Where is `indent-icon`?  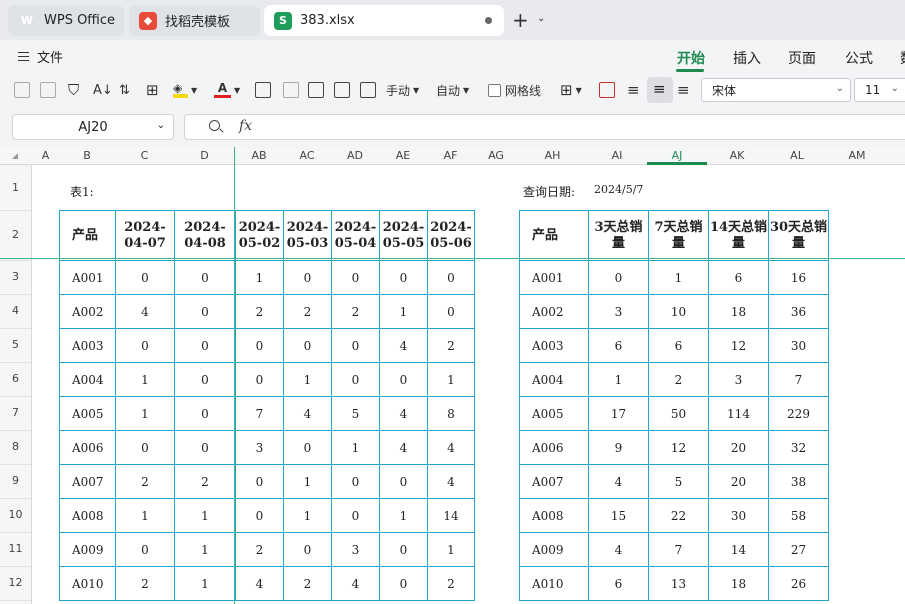 indent-icon is located at coordinates (368, 90).